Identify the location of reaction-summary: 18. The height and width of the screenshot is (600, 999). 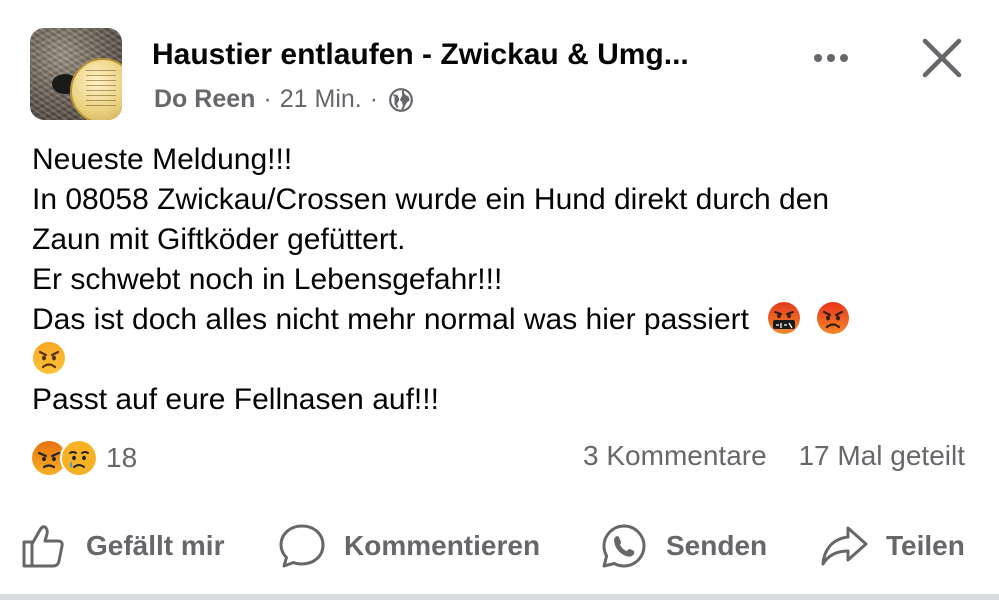
(83, 458).